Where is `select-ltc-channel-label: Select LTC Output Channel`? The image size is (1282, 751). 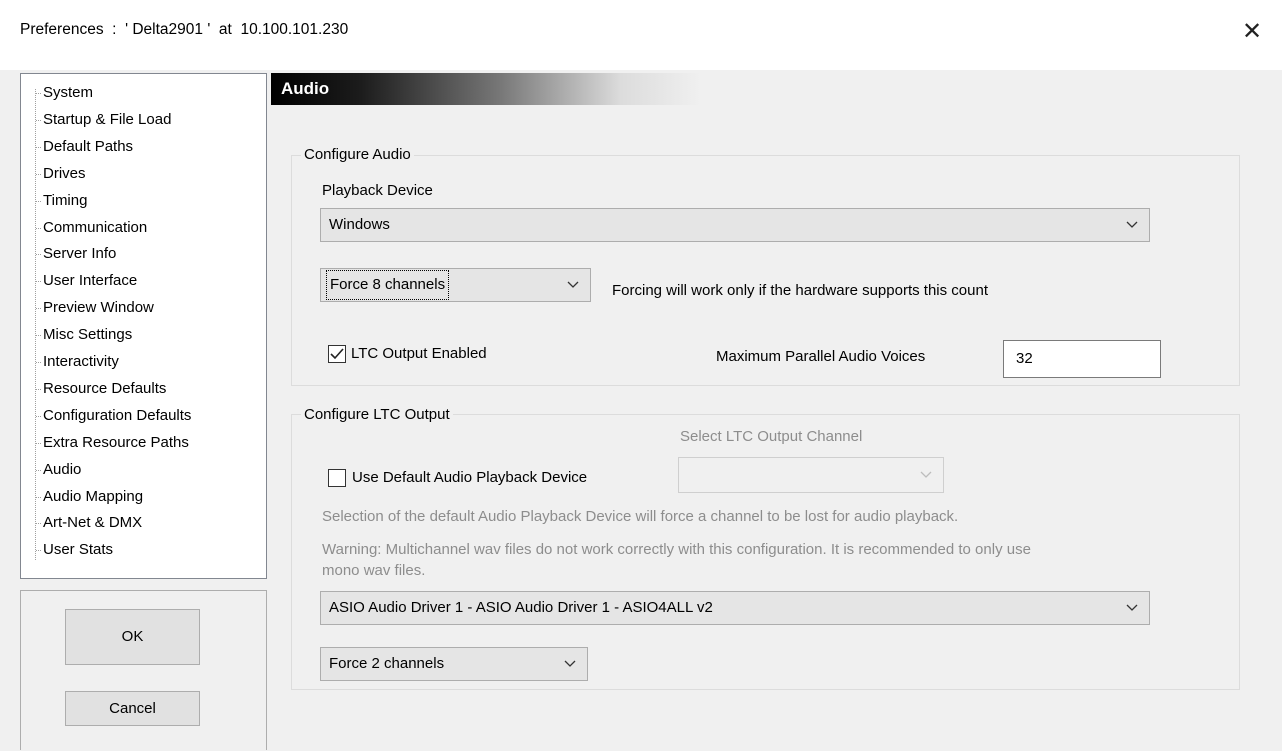 select-ltc-channel-label: Select LTC Output Channel is located at coordinates (771, 436).